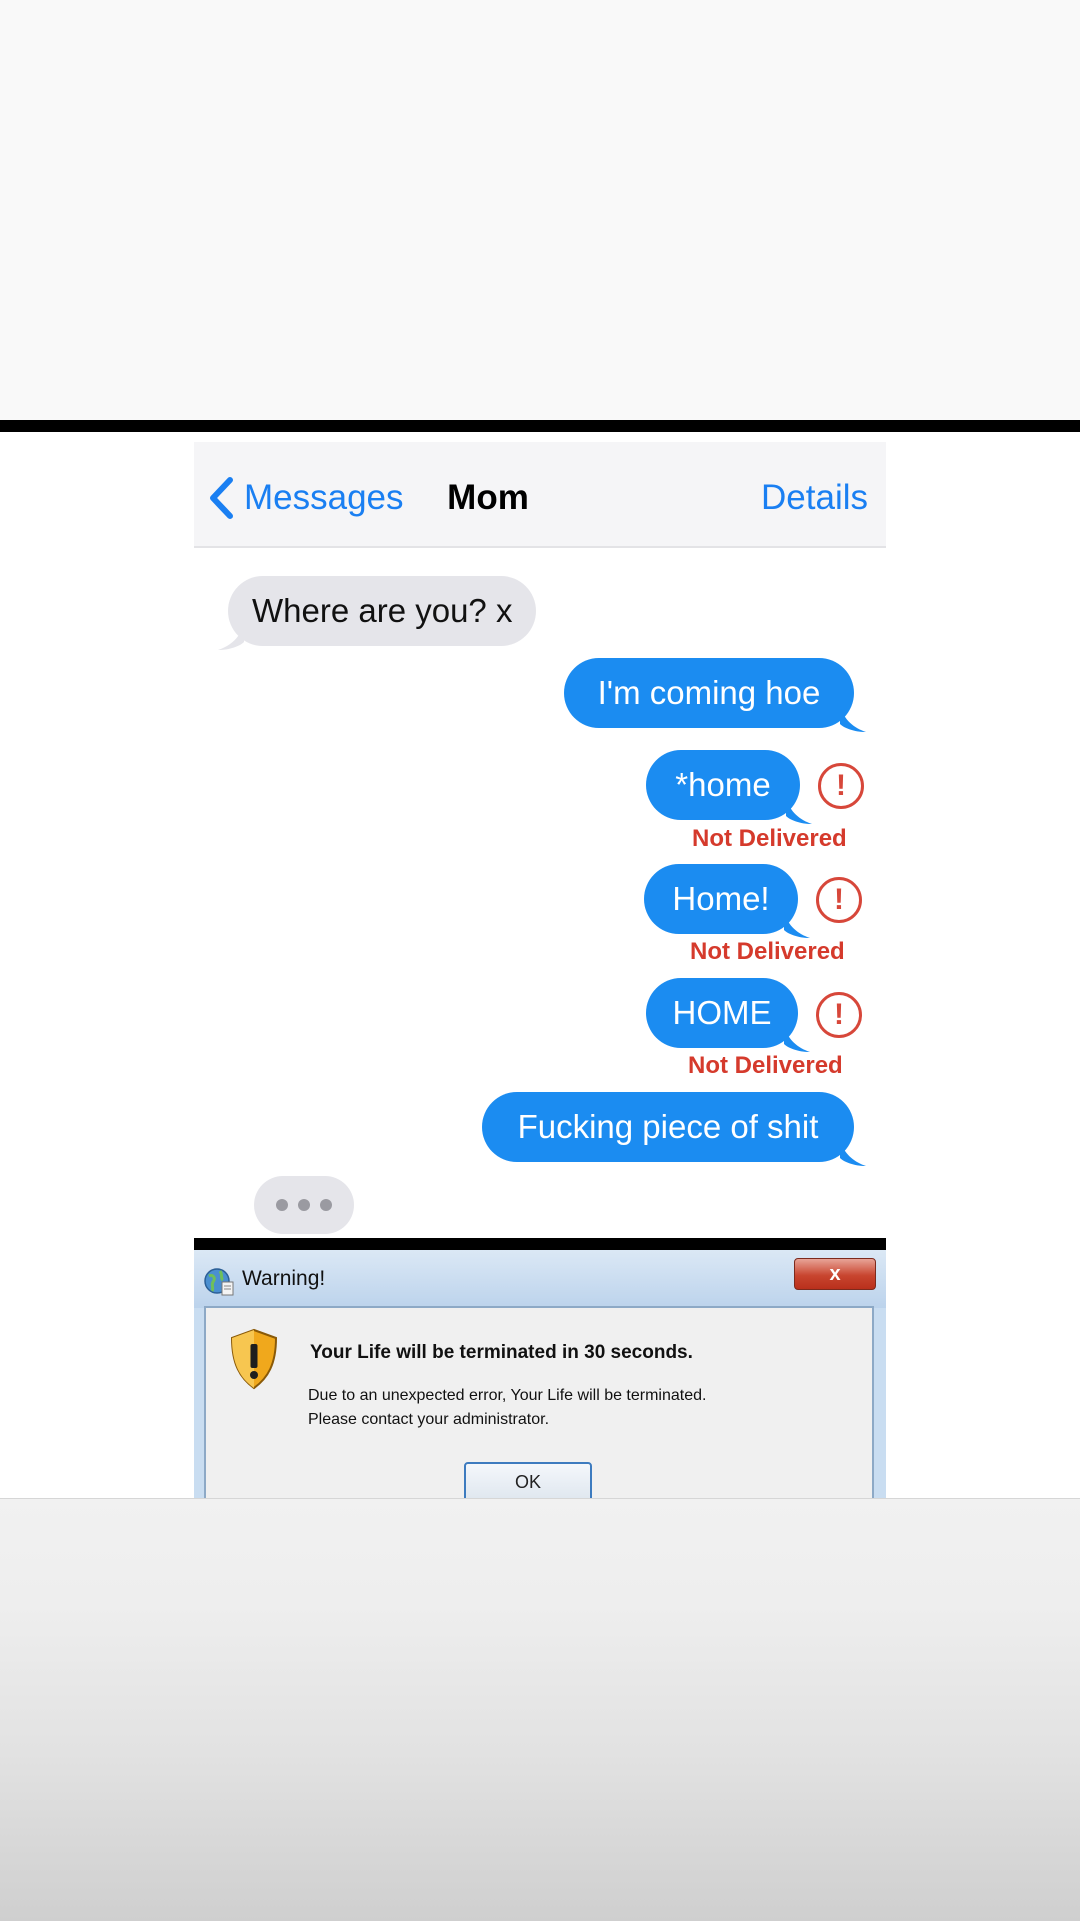  I want to click on message-bubble-outgoing: Fucking piece of shit, so click(674, 1129).